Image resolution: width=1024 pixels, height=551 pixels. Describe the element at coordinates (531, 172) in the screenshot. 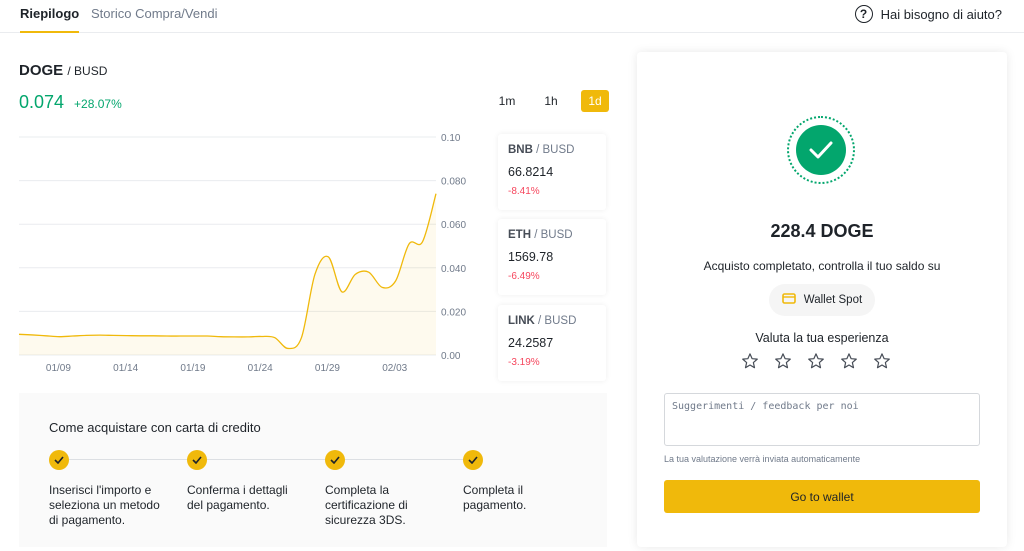

I see `ticker-price: 66.8214` at that location.